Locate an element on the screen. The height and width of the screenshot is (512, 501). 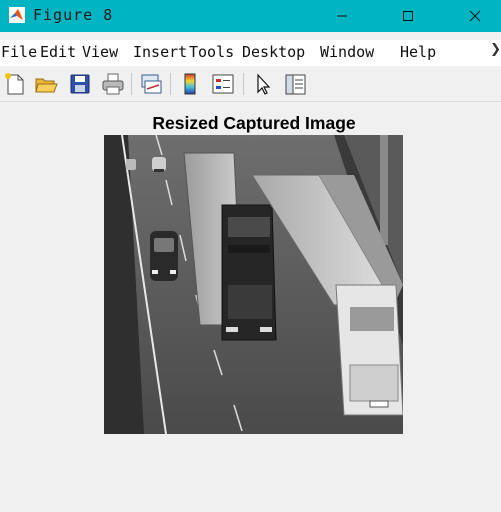
menu-help: Help is located at coordinates (418, 52).